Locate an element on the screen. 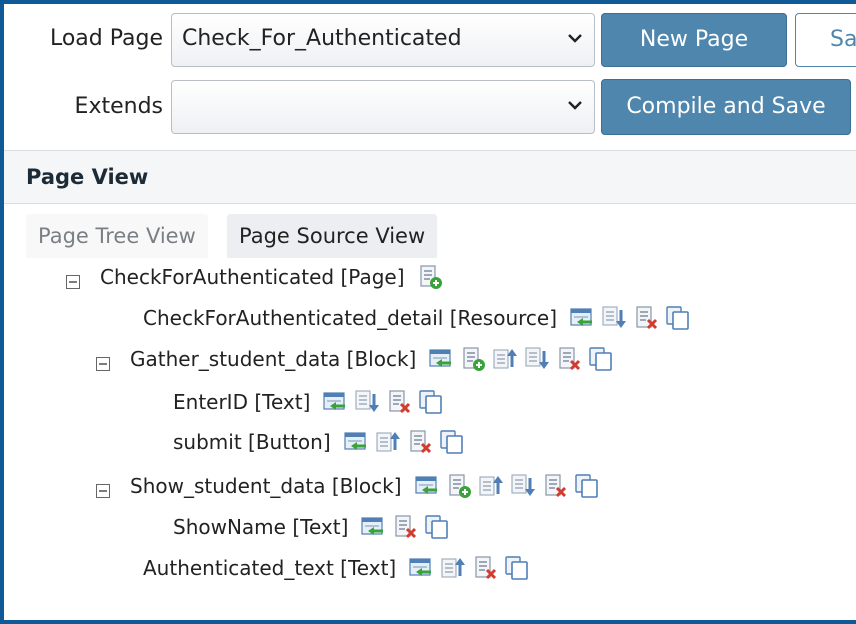  tab-page-source-view: Page Source View is located at coordinates (332, 236).